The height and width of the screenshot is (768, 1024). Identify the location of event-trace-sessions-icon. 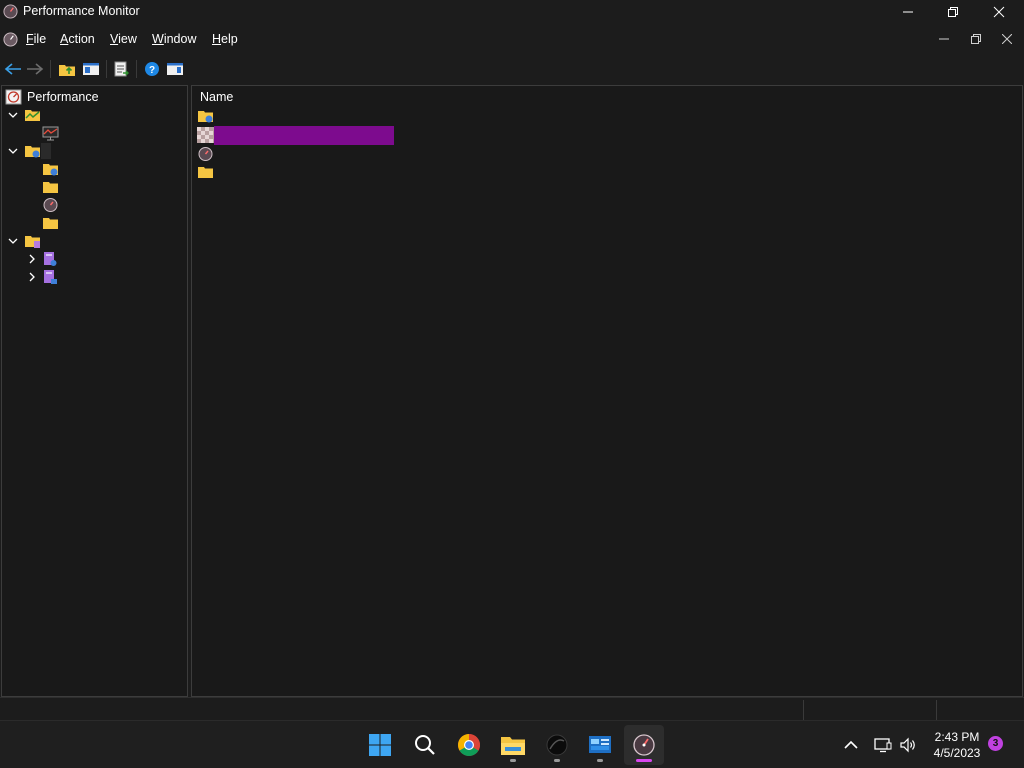
(50, 205).